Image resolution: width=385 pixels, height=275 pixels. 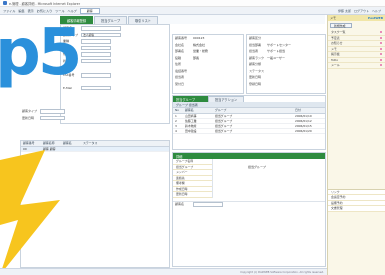 What do you see at coordinates (279, 44) in the screenshot?
I see `field-value: サポートセンター` at bounding box center [279, 44].